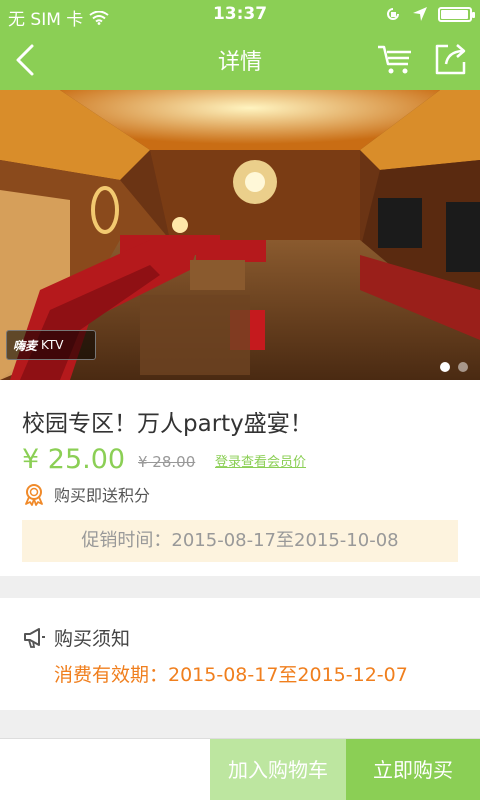 This screenshot has width=480, height=800. I want to click on cart-icon, so click(396, 60).